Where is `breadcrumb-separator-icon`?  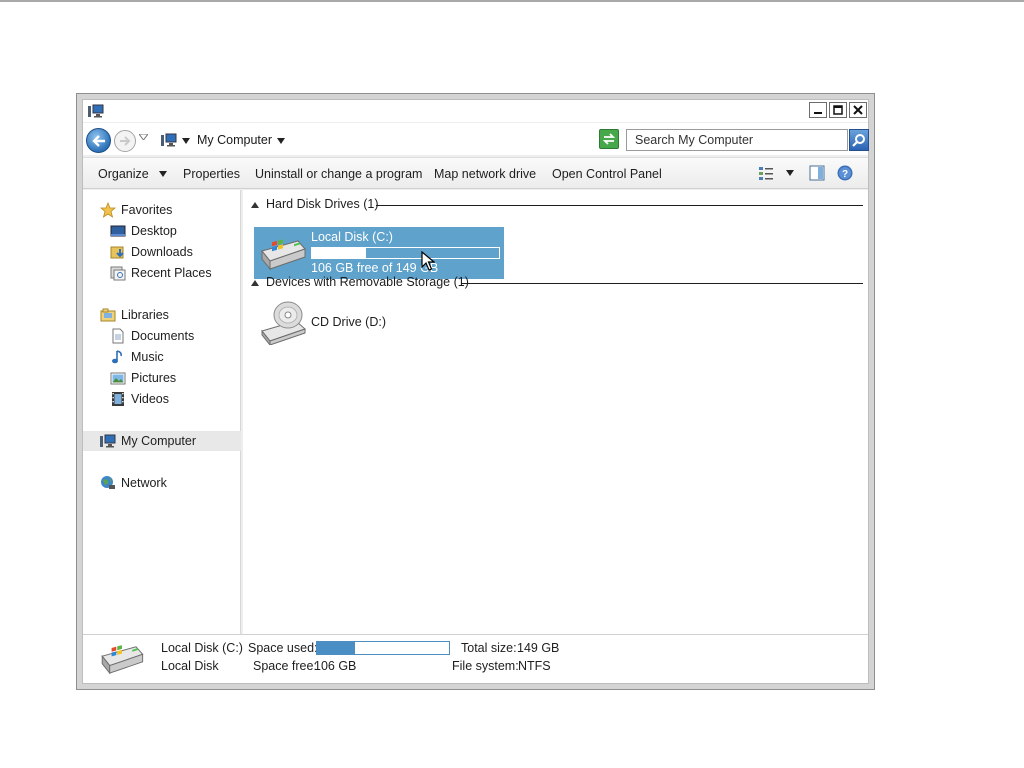
breadcrumb-separator-icon is located at coordinates (186, 141).